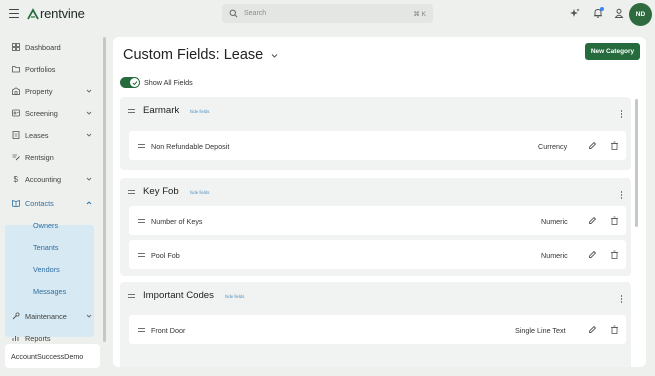 Image resolution: width=655 pixels, height=376 pixels. I want to click on show-all-fields-toggle-row: Show All Fields, so click(156, 82).